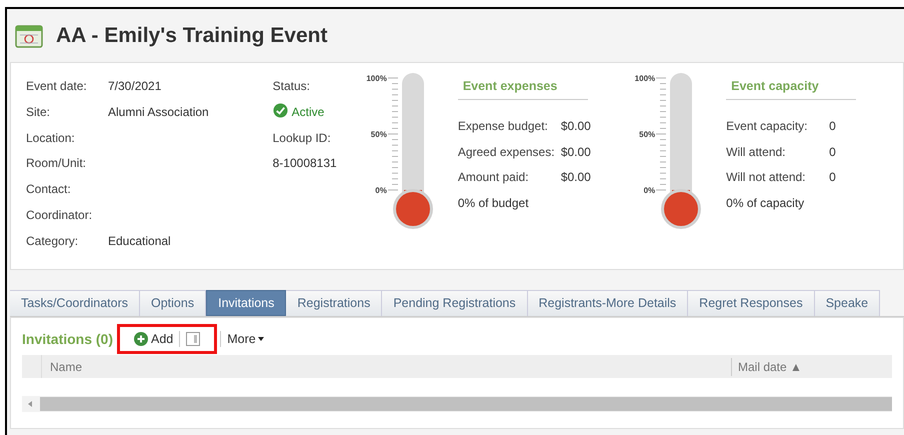 This screenshot has width=904, height=435. I want to click on plus-icon, so click(141, 339).